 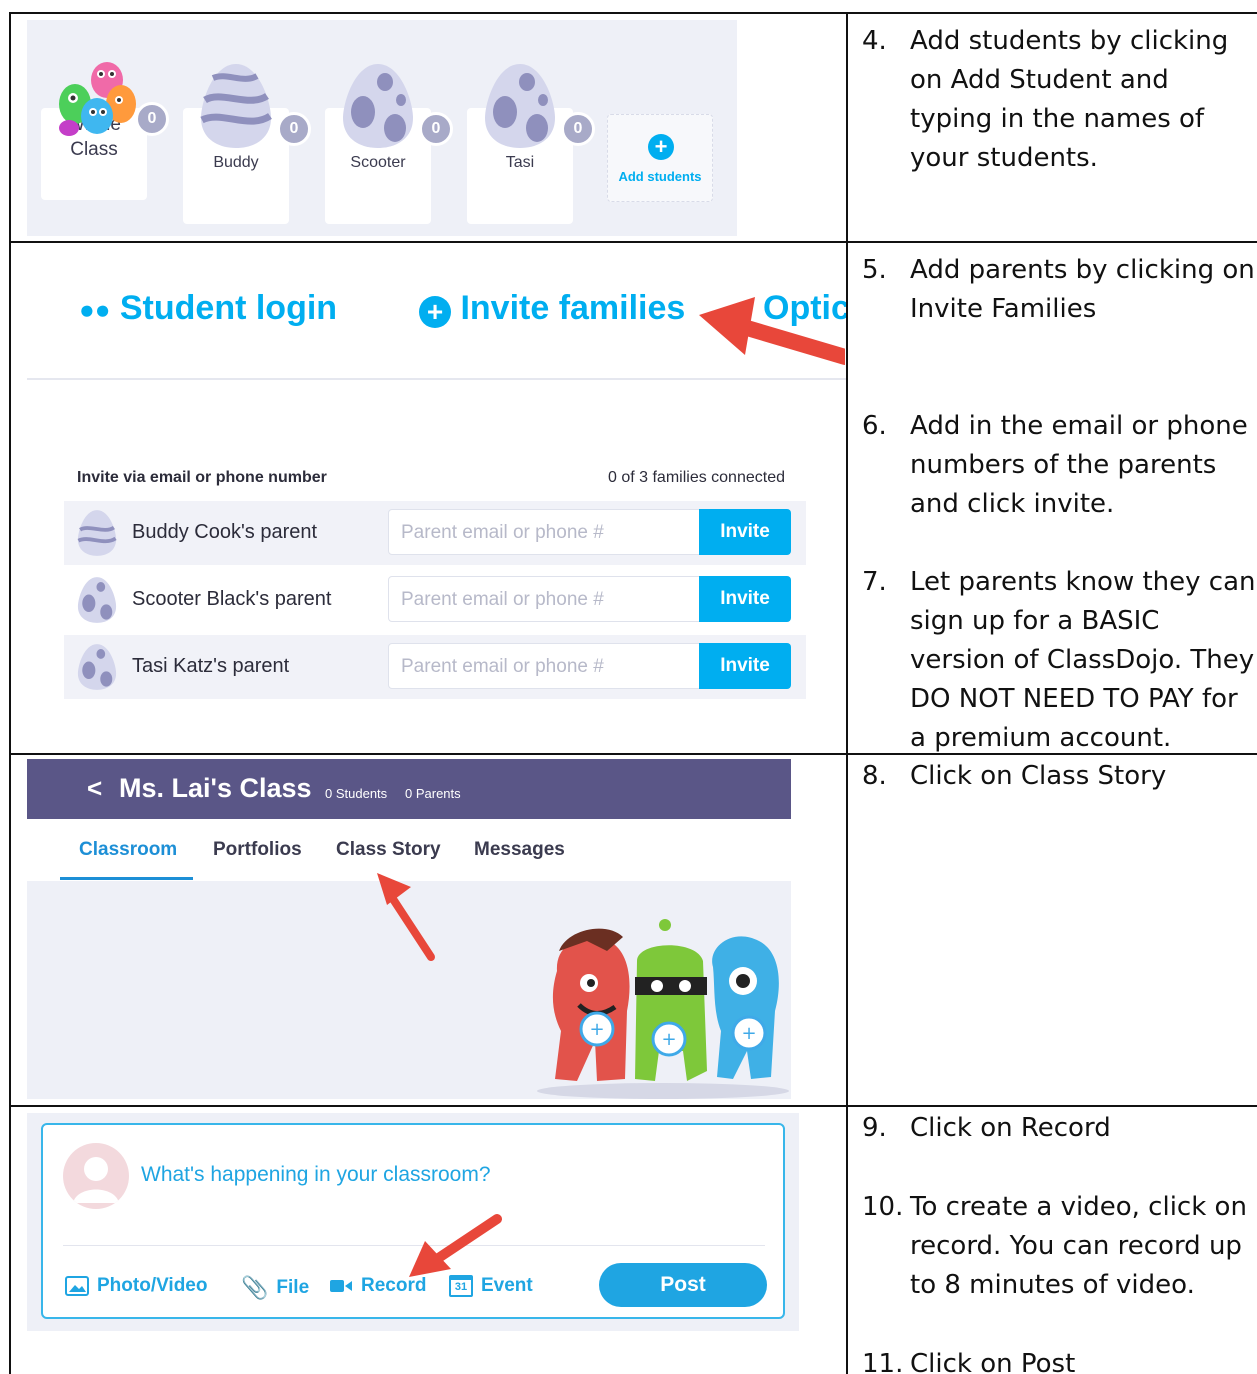 I want to click on class-header: < Ms. Lai's Class 0 Students 0 Parents, so click(x=409, y=789).